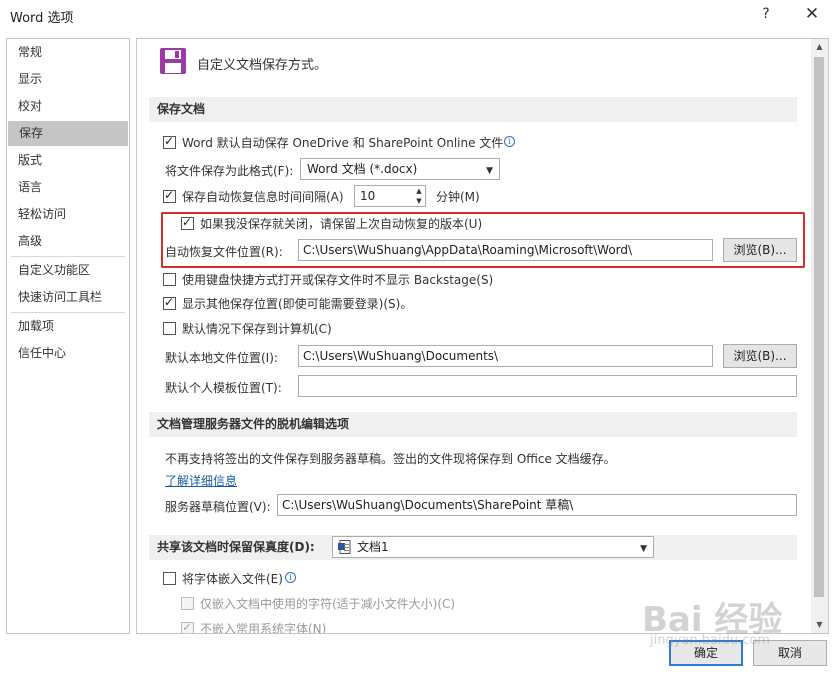 The width and height of the screenshot is (835, 675). What do you see at coordinates (169, 279) in the screenshot?
I see `no-backstage-checkbox` at bounding box center [169, 279].